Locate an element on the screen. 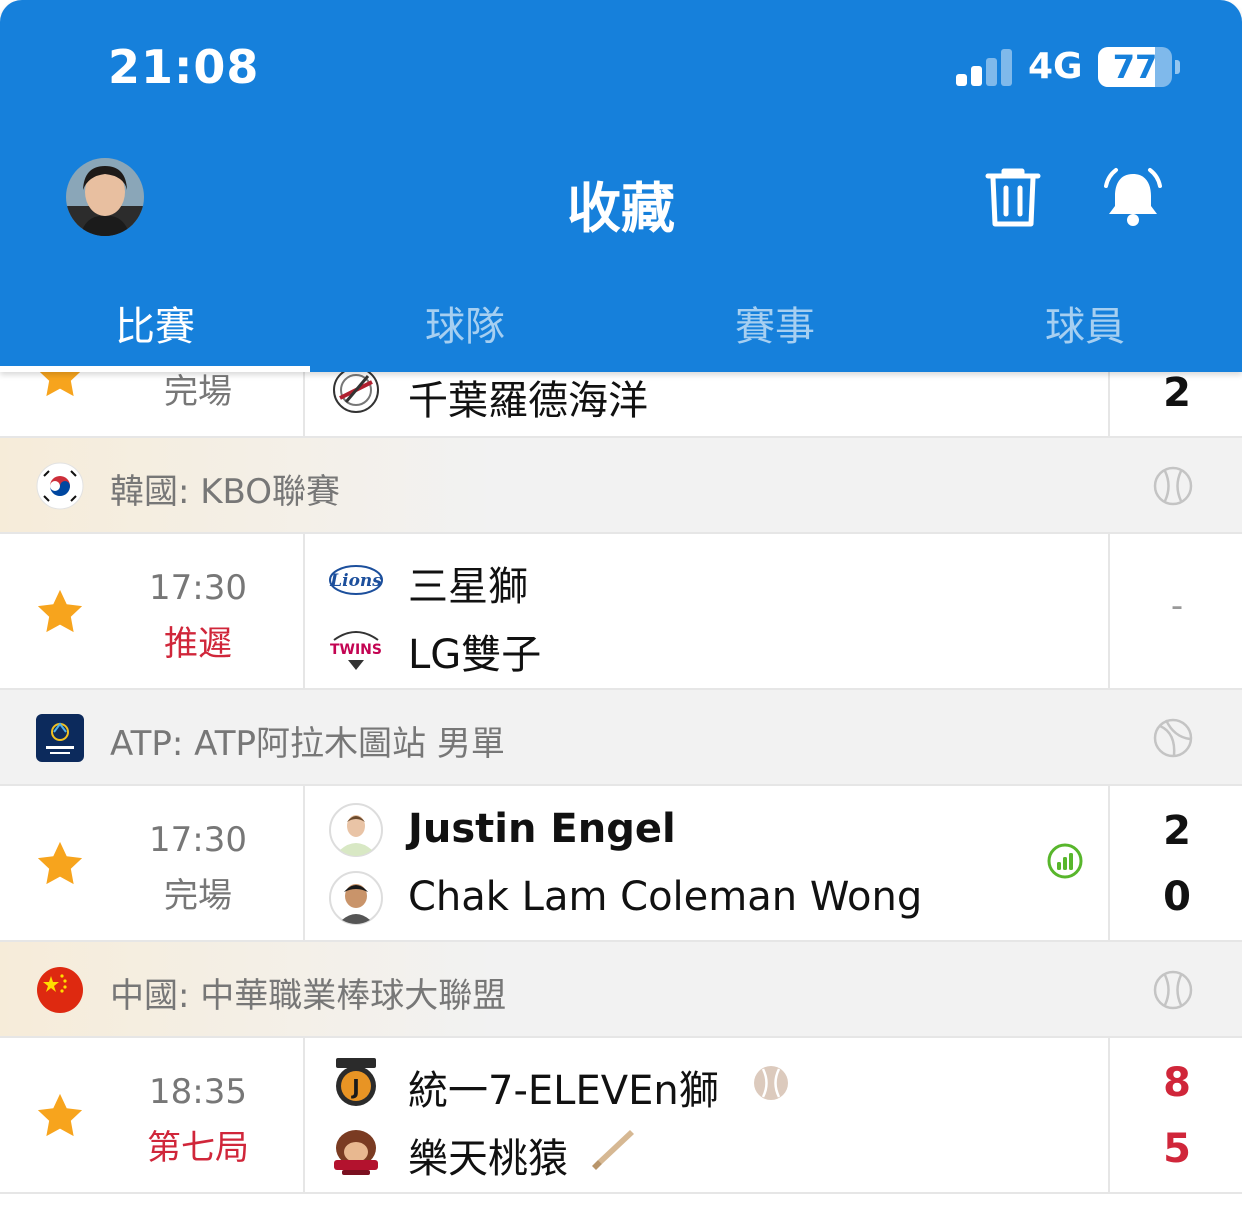 The image size is (1242, 1207). battery-icon: 77 is located at coordinates (1135, 67).